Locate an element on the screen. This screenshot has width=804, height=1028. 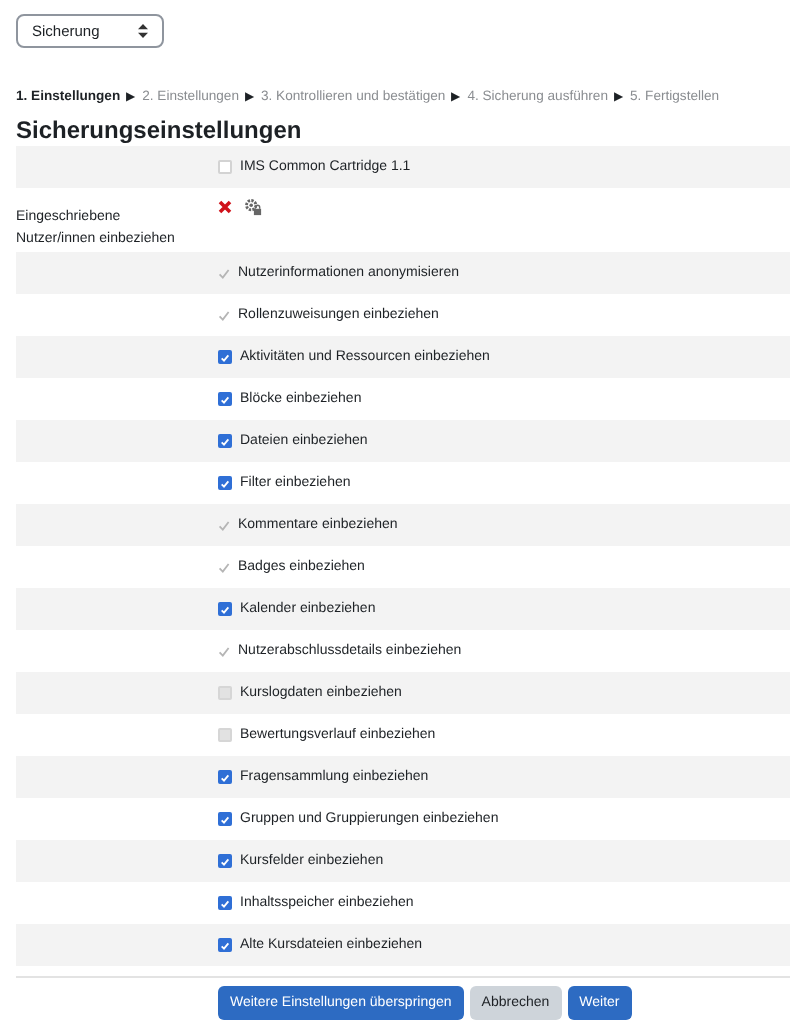
section-heading: Sicherungseinstellungen is located at coordinates (160, 130).